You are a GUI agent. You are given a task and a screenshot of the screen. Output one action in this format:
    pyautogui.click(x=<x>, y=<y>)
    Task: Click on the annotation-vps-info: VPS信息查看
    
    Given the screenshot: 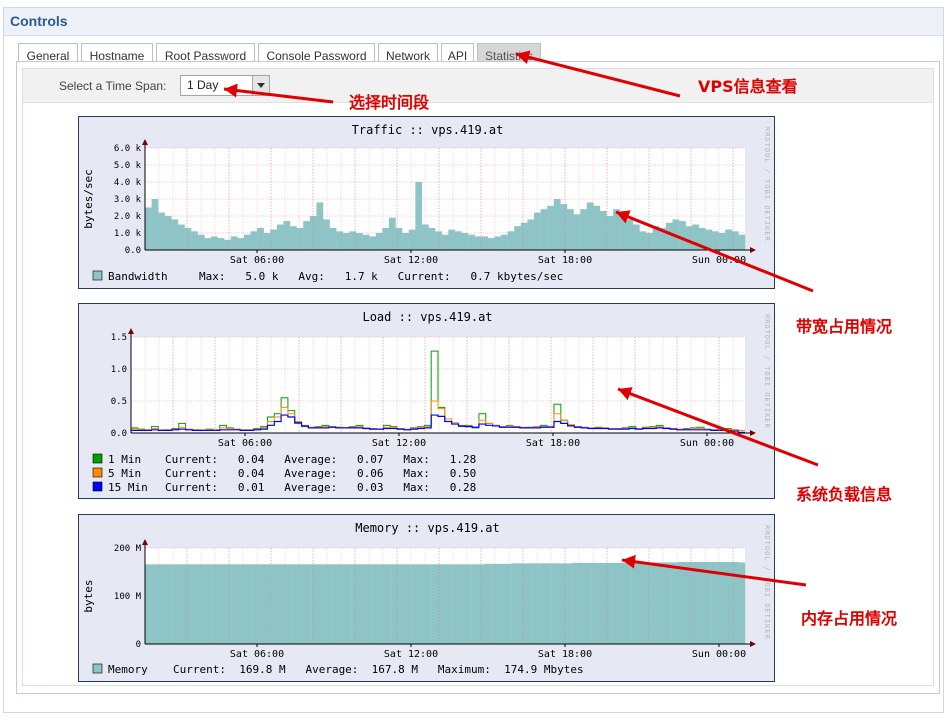 What is the action you would take?
    pyautogui.click(x=748, y=86)
    